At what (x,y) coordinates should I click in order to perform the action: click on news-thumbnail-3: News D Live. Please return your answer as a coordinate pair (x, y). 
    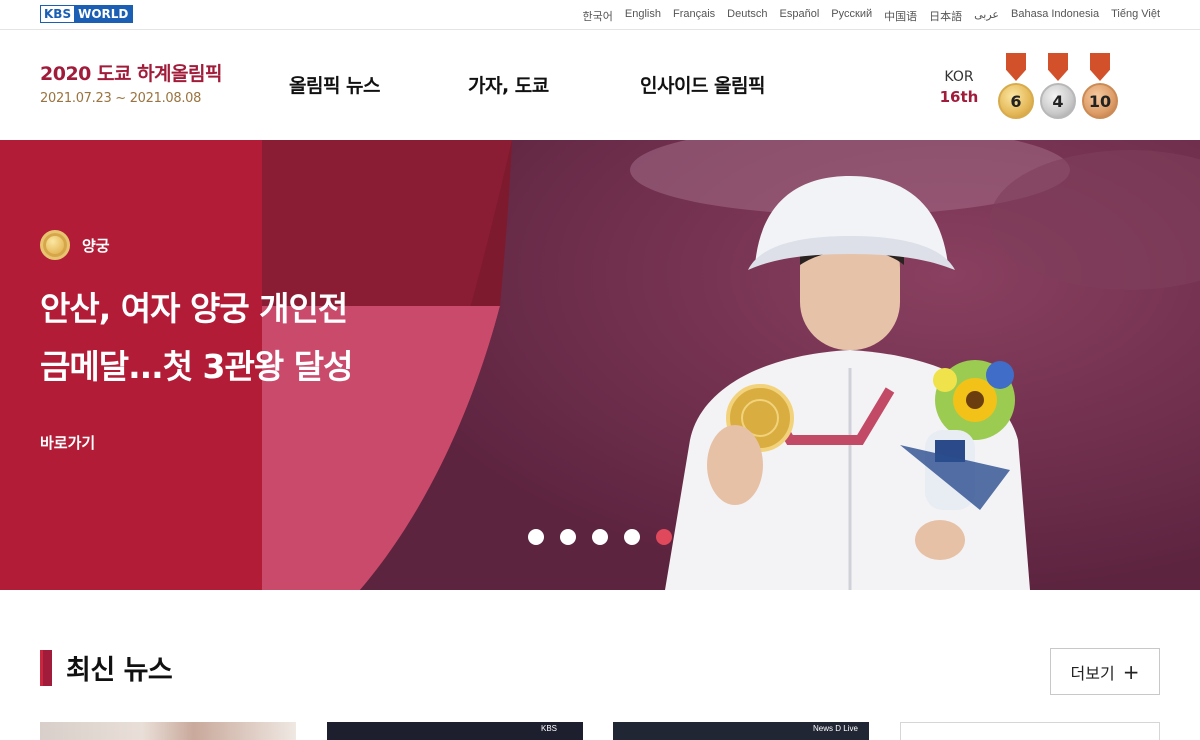
    Looking at the image, I should click on (741, 731).